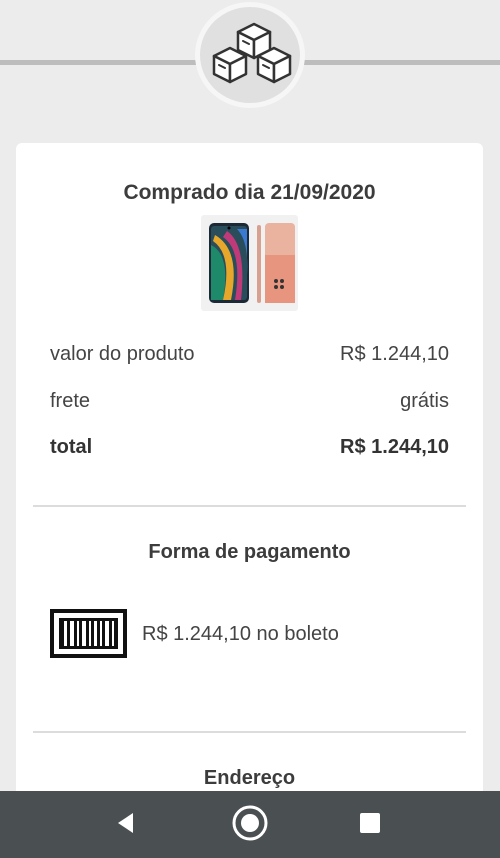  I want to click on product-image, so click(249, 263).